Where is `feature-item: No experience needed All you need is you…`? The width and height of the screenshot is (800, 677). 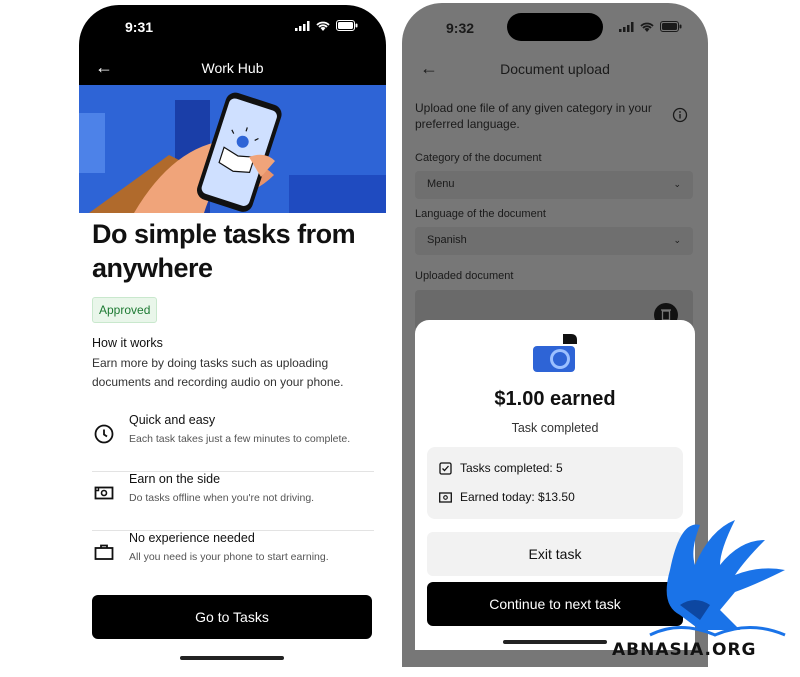 feature-item: No experience needed All you need is you… is located at coordinates (233, 560).